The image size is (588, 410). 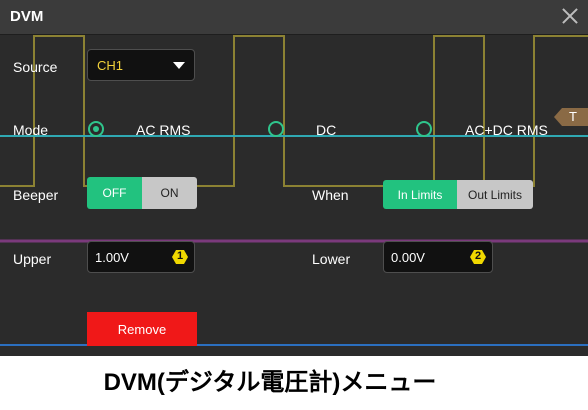 I want to click on knob-1-icon: 1, so click(x=180, y=257).